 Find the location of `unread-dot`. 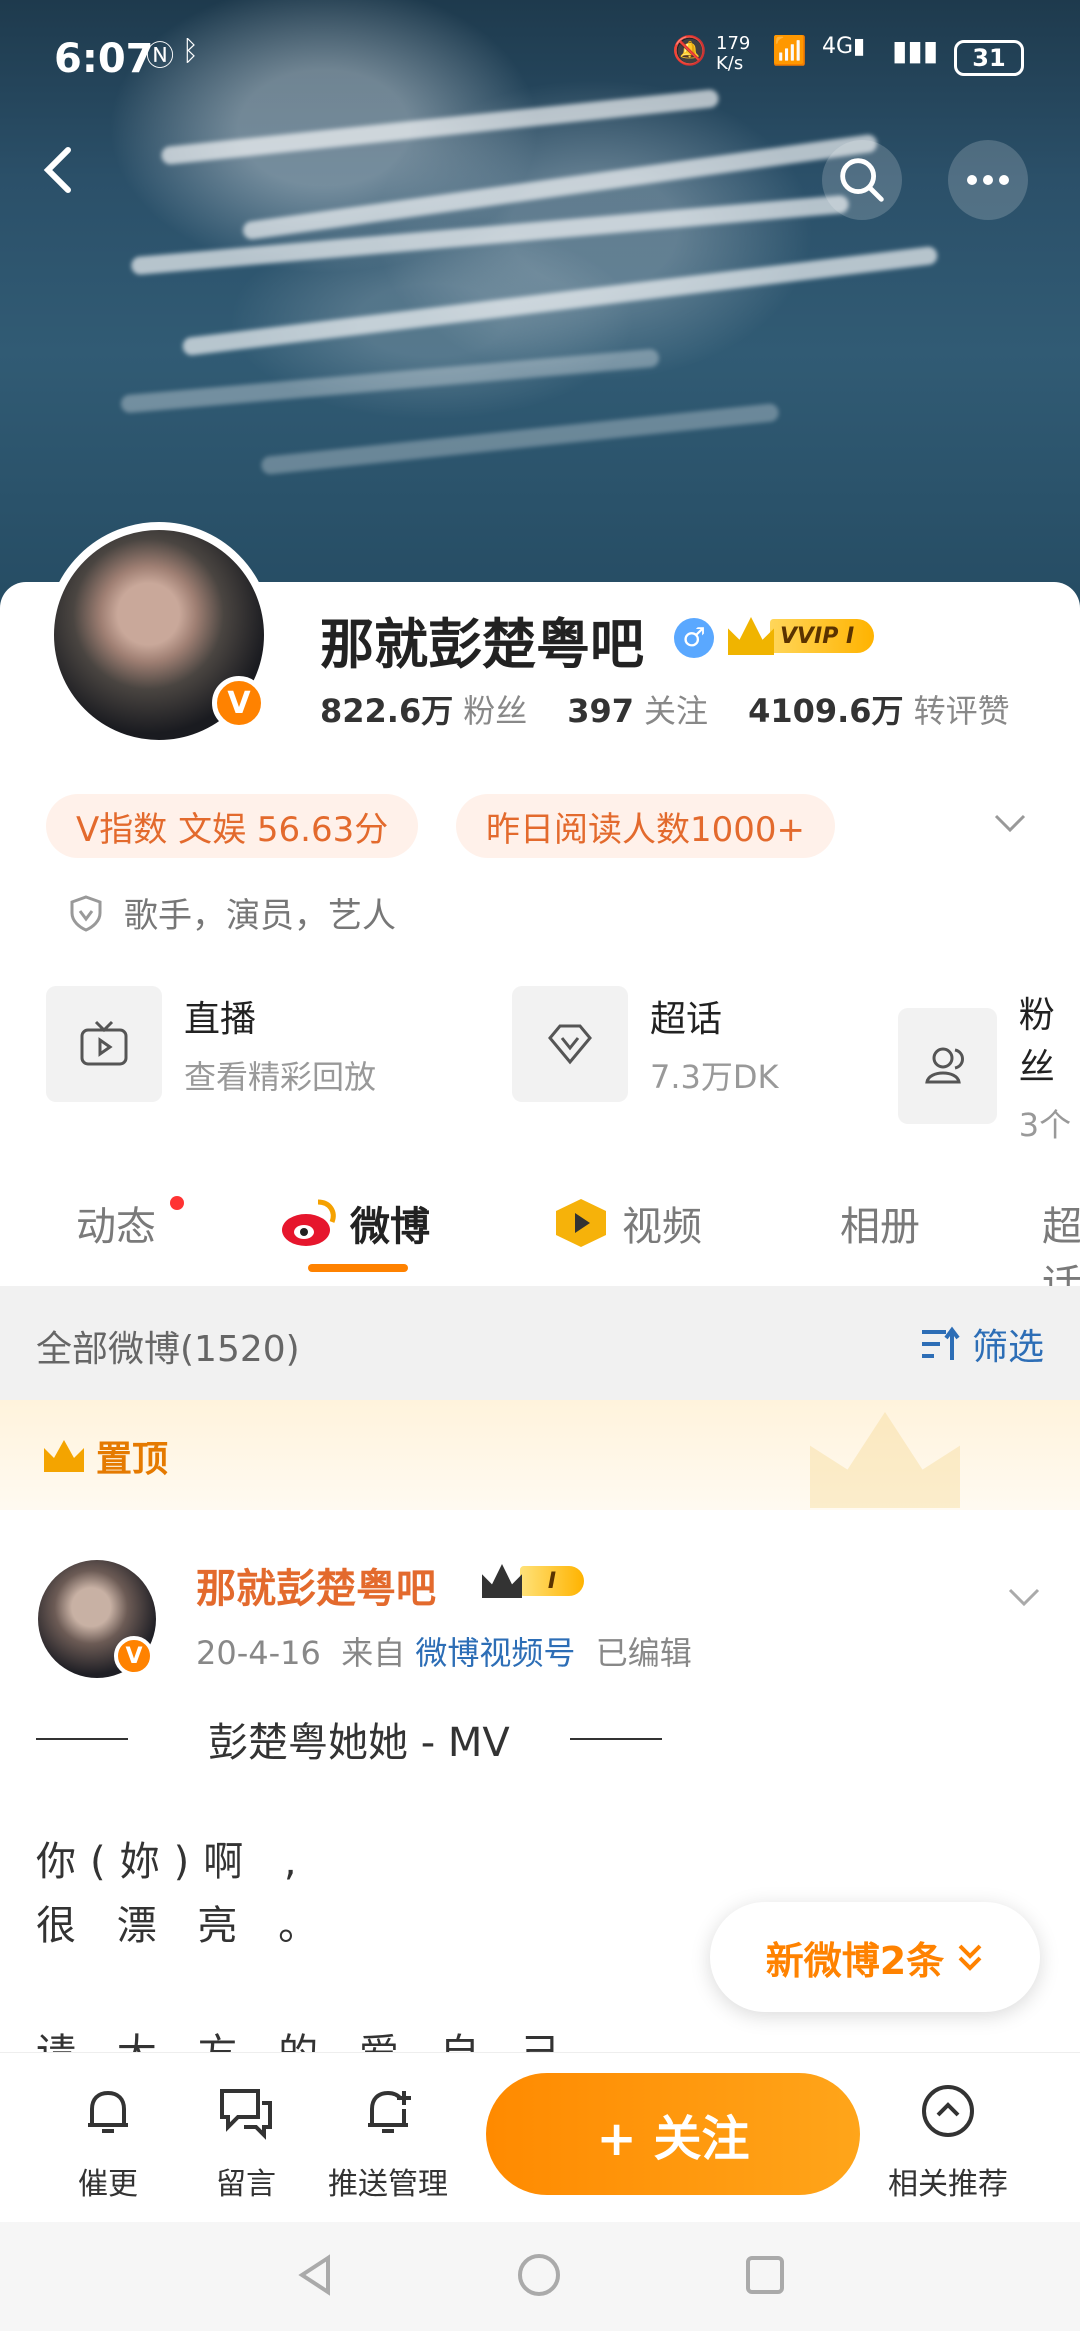

unread-dot is located at coordinates (177, 1203).